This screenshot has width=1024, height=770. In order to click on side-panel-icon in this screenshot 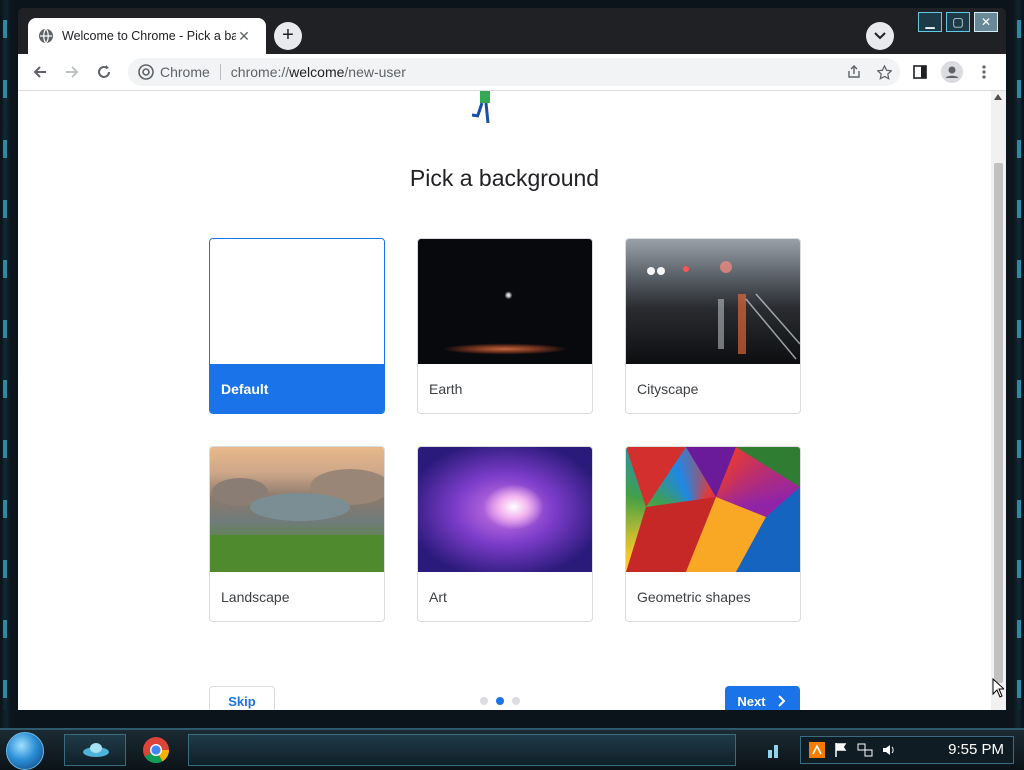, I will do `click(920, 72)`.